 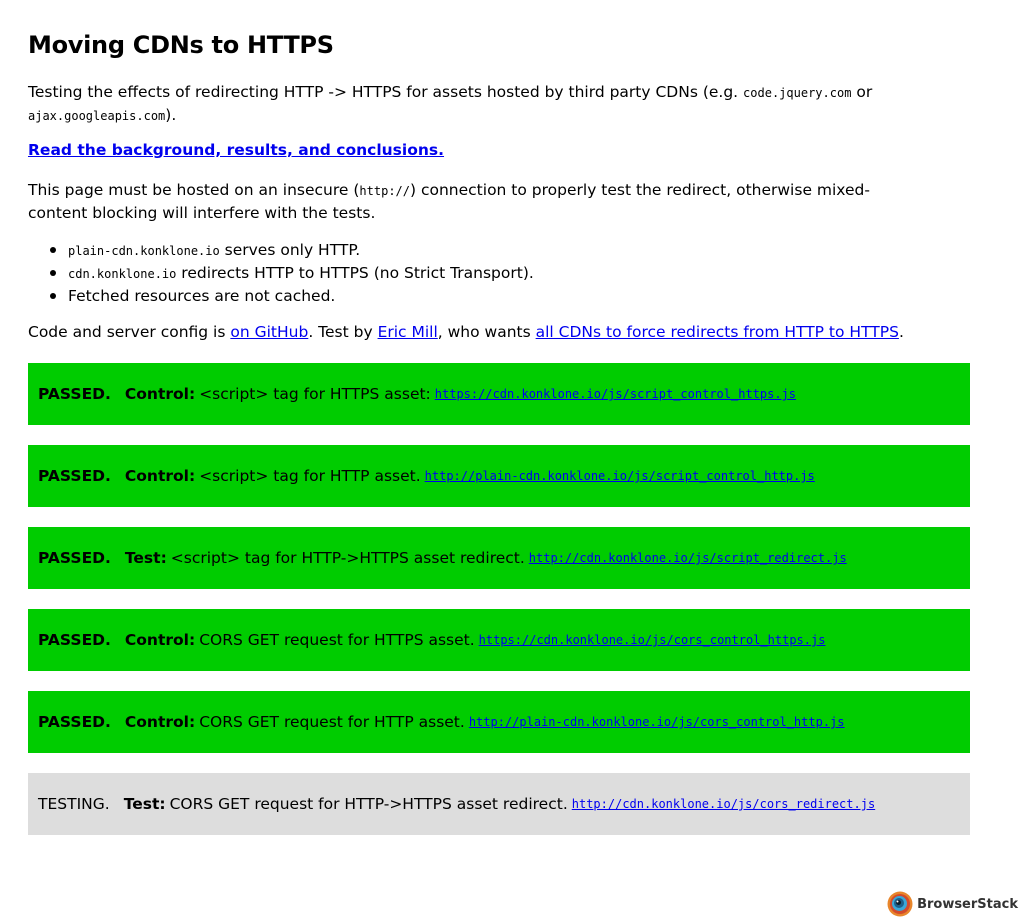 I want to click on author-link: Eric Mill, so click(x=408, y=332).